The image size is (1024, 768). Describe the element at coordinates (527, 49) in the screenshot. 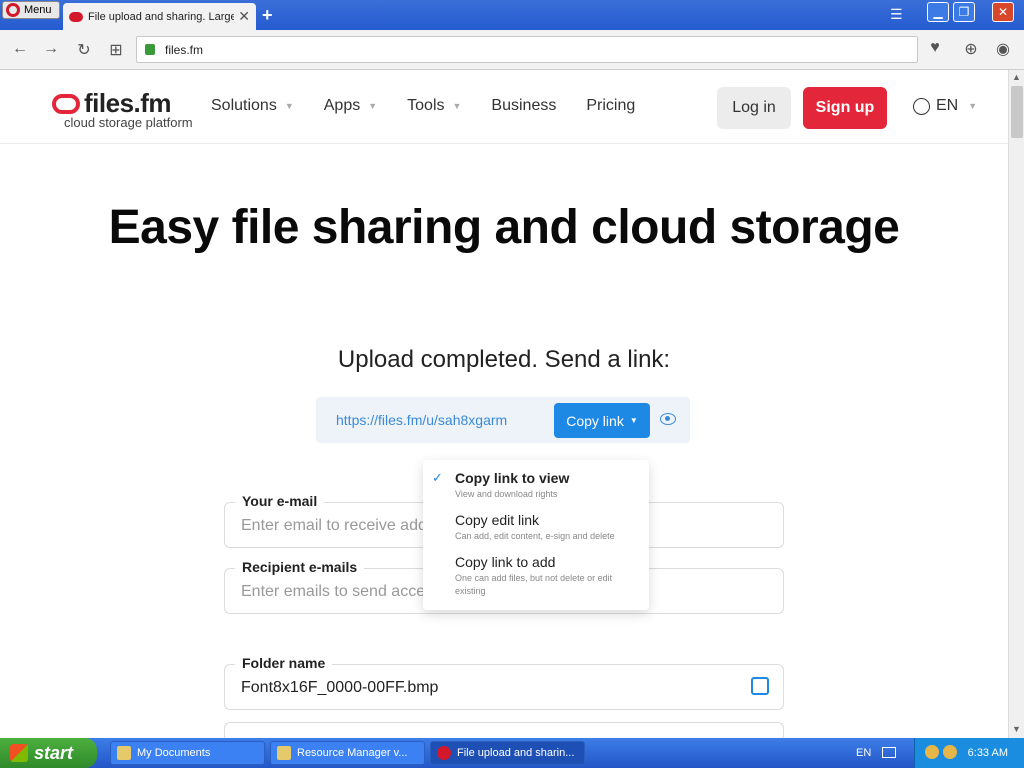

I see `url-field: files.fm` at that location.